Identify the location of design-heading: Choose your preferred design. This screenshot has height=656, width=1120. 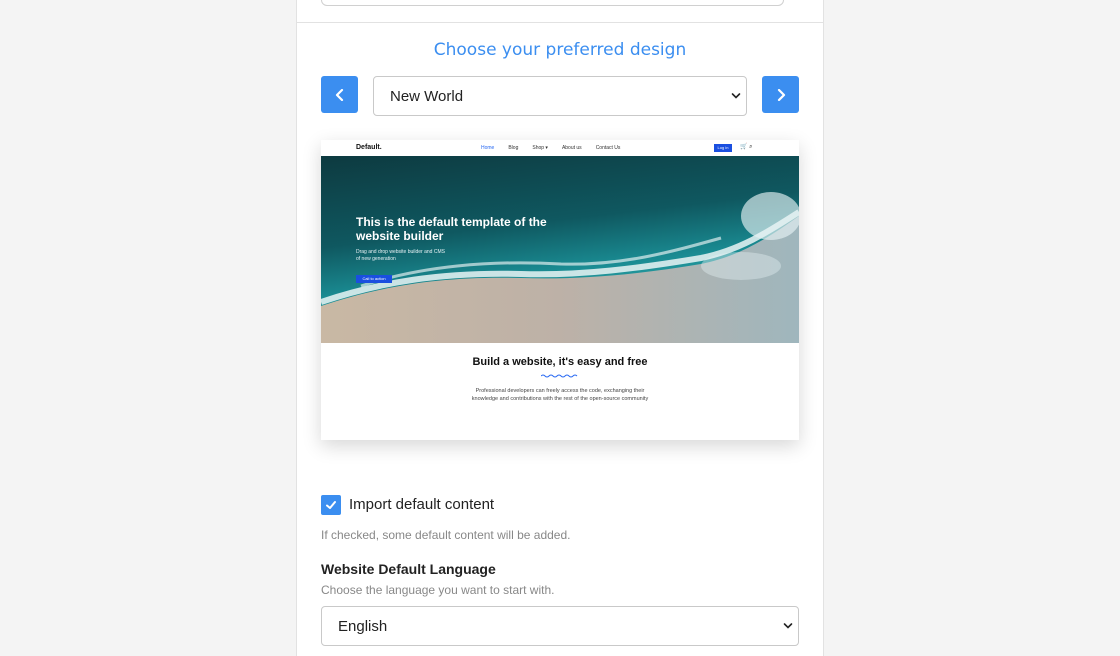
(560, 50).